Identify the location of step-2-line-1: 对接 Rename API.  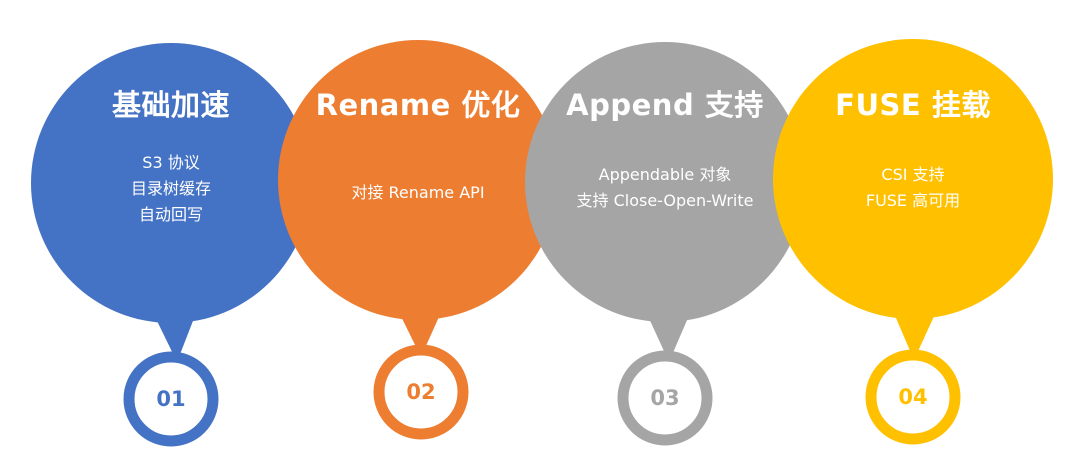
(418, 192).